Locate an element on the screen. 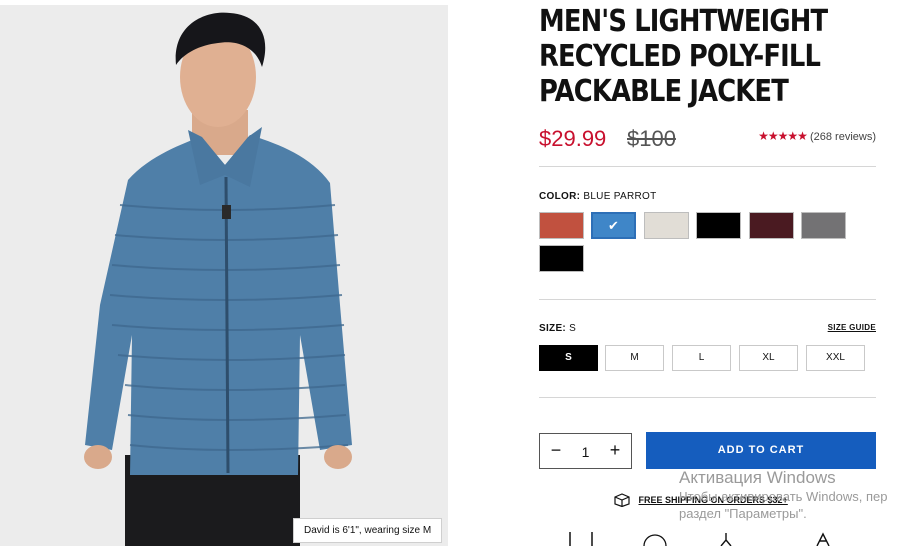 This screenshot has height=546, width=917. color-swatch-rust is located at coordinates (561, 225).